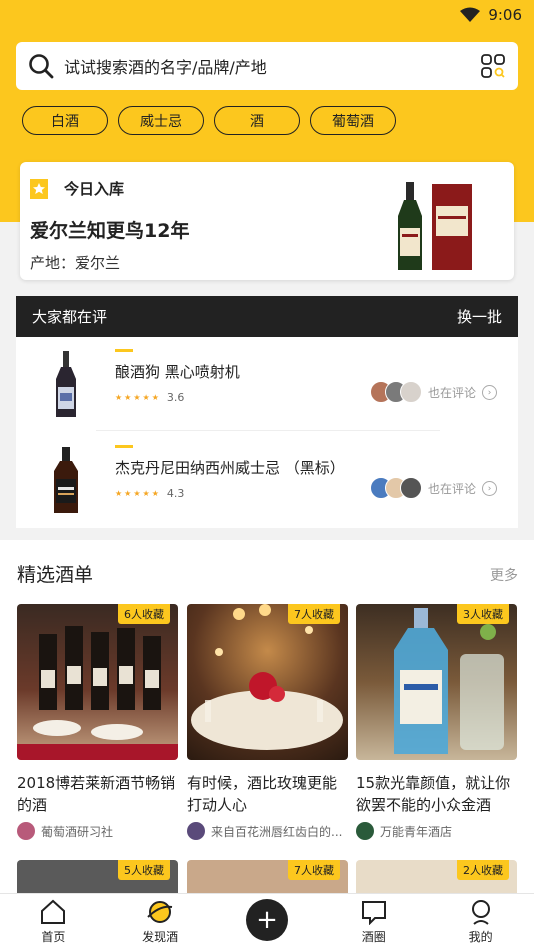  I want to click on star-bookmark-icon, so click(39, 188).